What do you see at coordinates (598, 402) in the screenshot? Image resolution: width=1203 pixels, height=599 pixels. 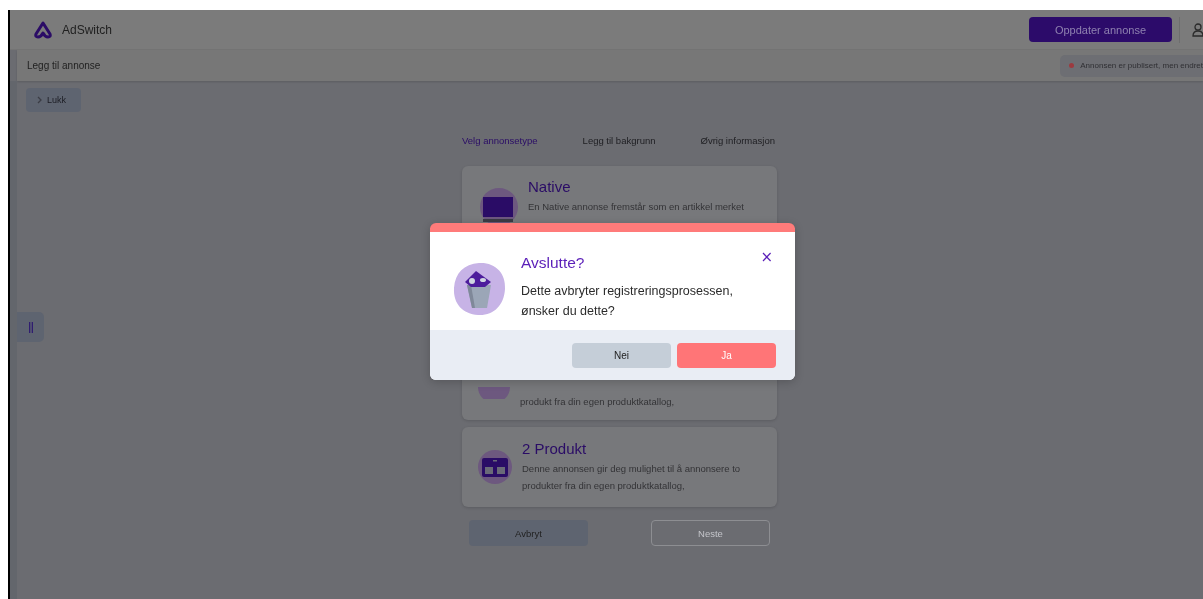 I see `ad-type-description: produkt fra din egen produktkatallog,` at bounding box center [598, 402].